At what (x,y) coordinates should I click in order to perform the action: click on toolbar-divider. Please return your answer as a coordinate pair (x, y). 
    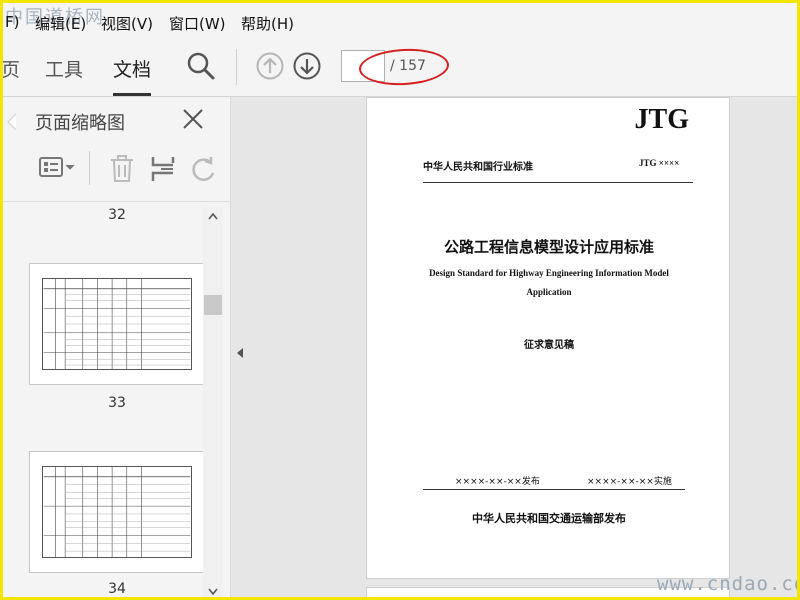
    Looking at the image, I should click on (236, 67).